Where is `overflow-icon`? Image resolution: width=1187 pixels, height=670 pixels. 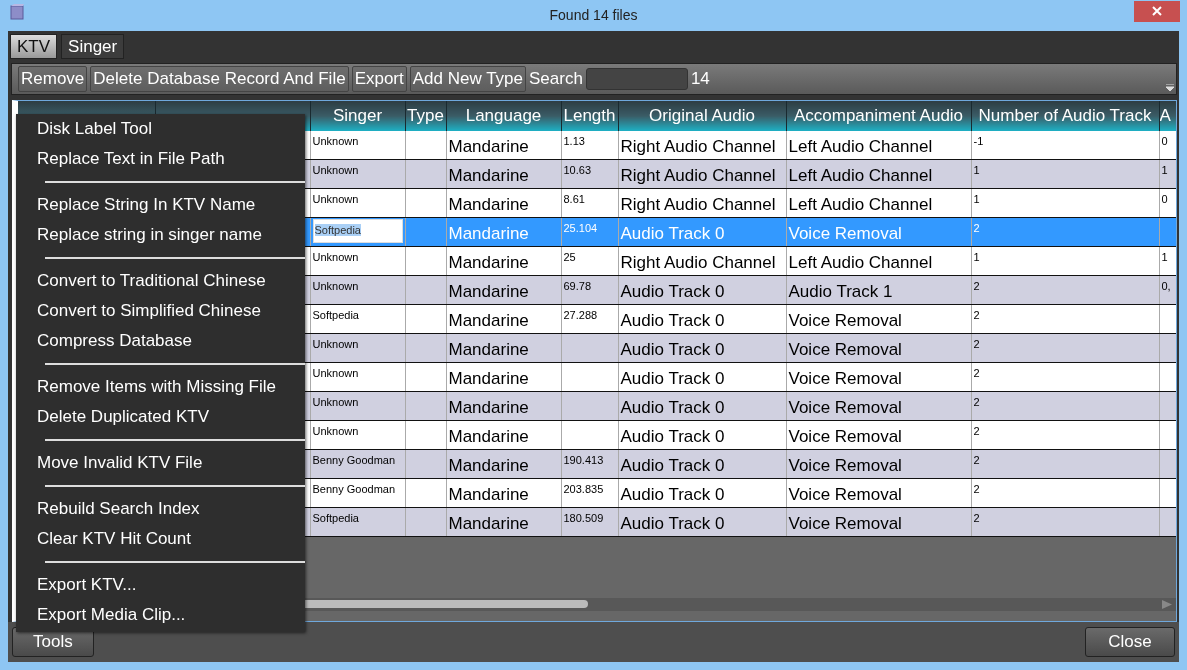
overflow-icon is located at coordinates (1170, 88).